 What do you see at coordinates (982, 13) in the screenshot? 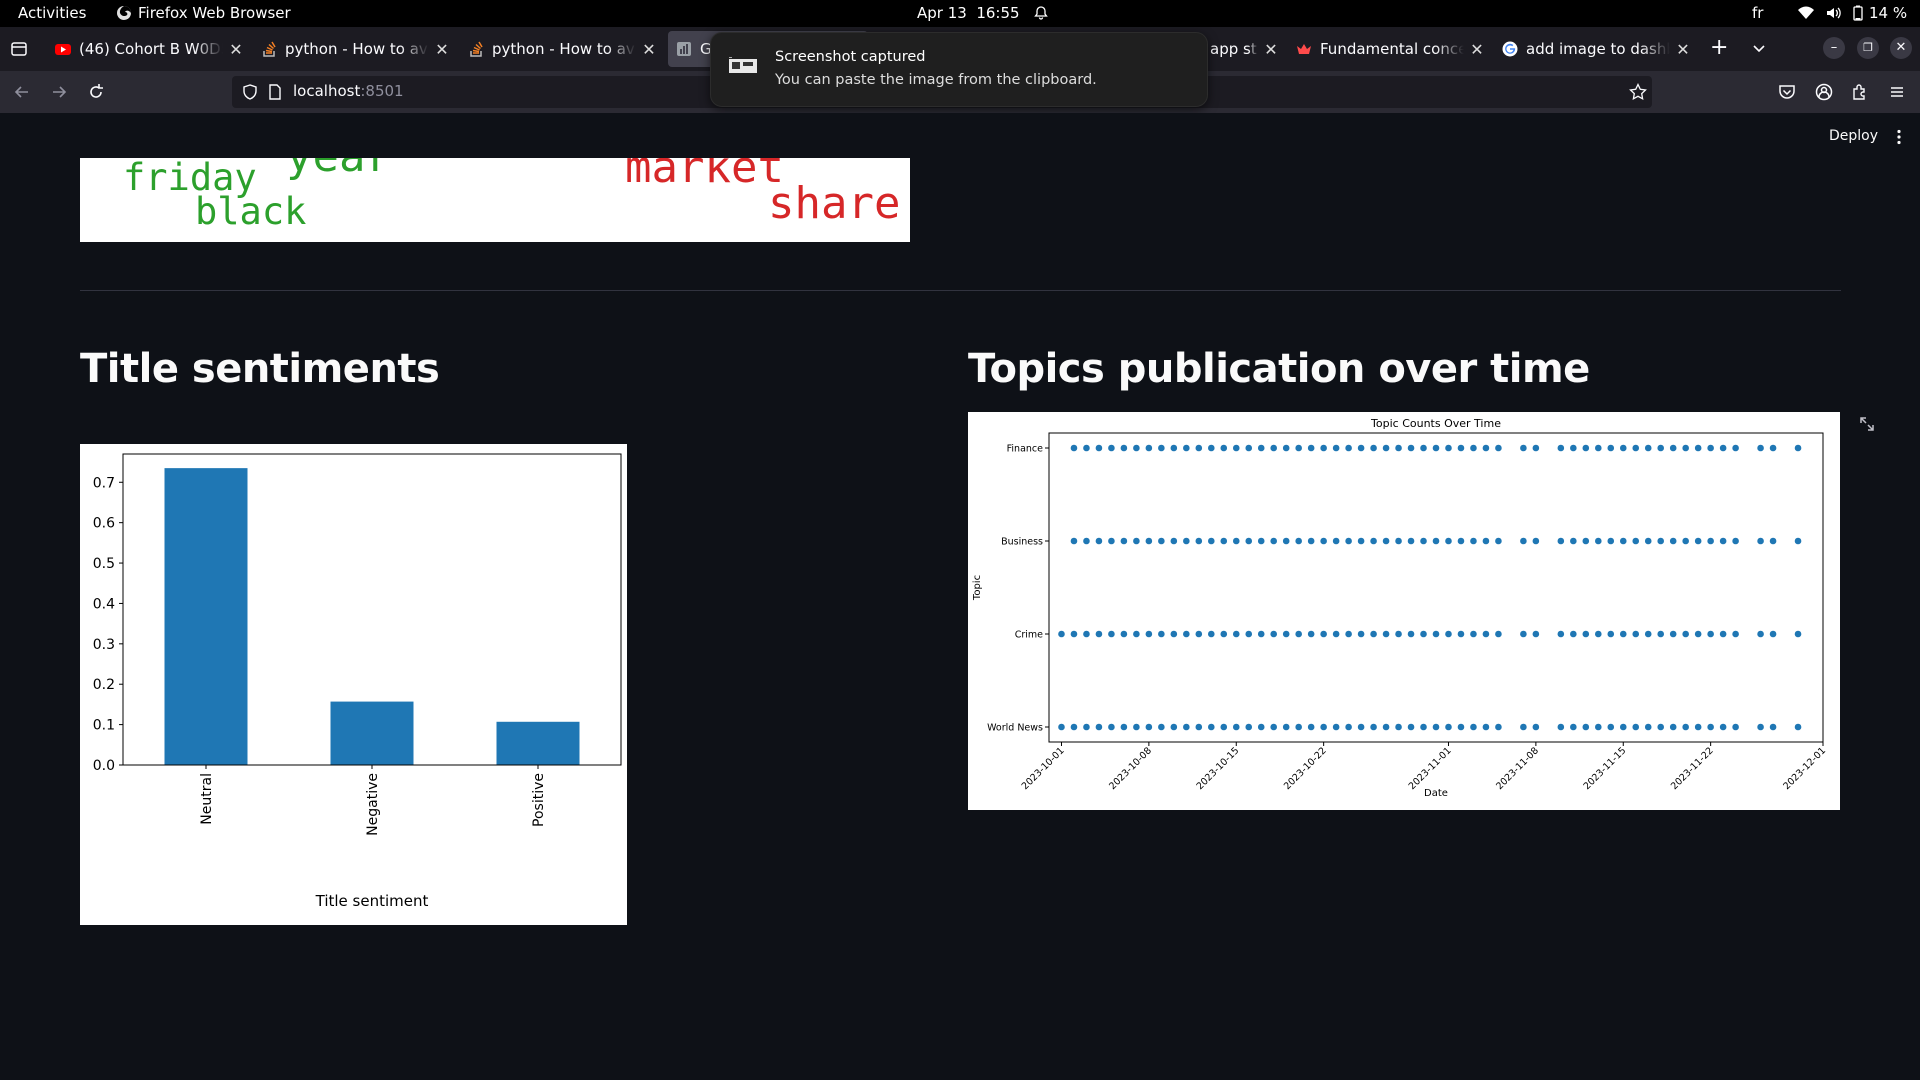
I see `clock: Apr 13 16:55` at bounding box center [982, 13].